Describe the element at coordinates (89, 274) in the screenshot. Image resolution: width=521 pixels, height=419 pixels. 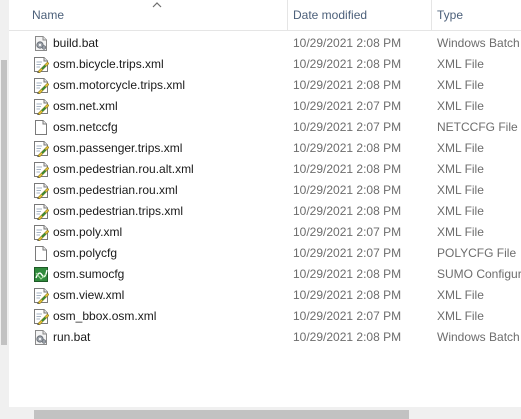
I see `file-name: osm.sumocfg` at that location.